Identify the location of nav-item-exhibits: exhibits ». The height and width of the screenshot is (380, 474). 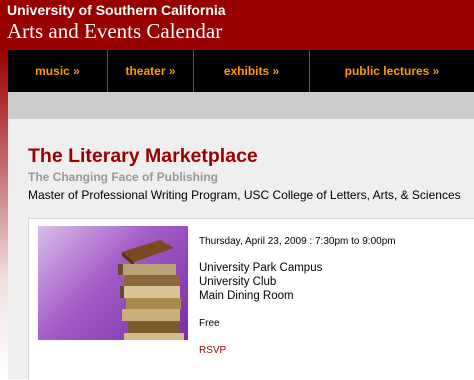
(252, 71).